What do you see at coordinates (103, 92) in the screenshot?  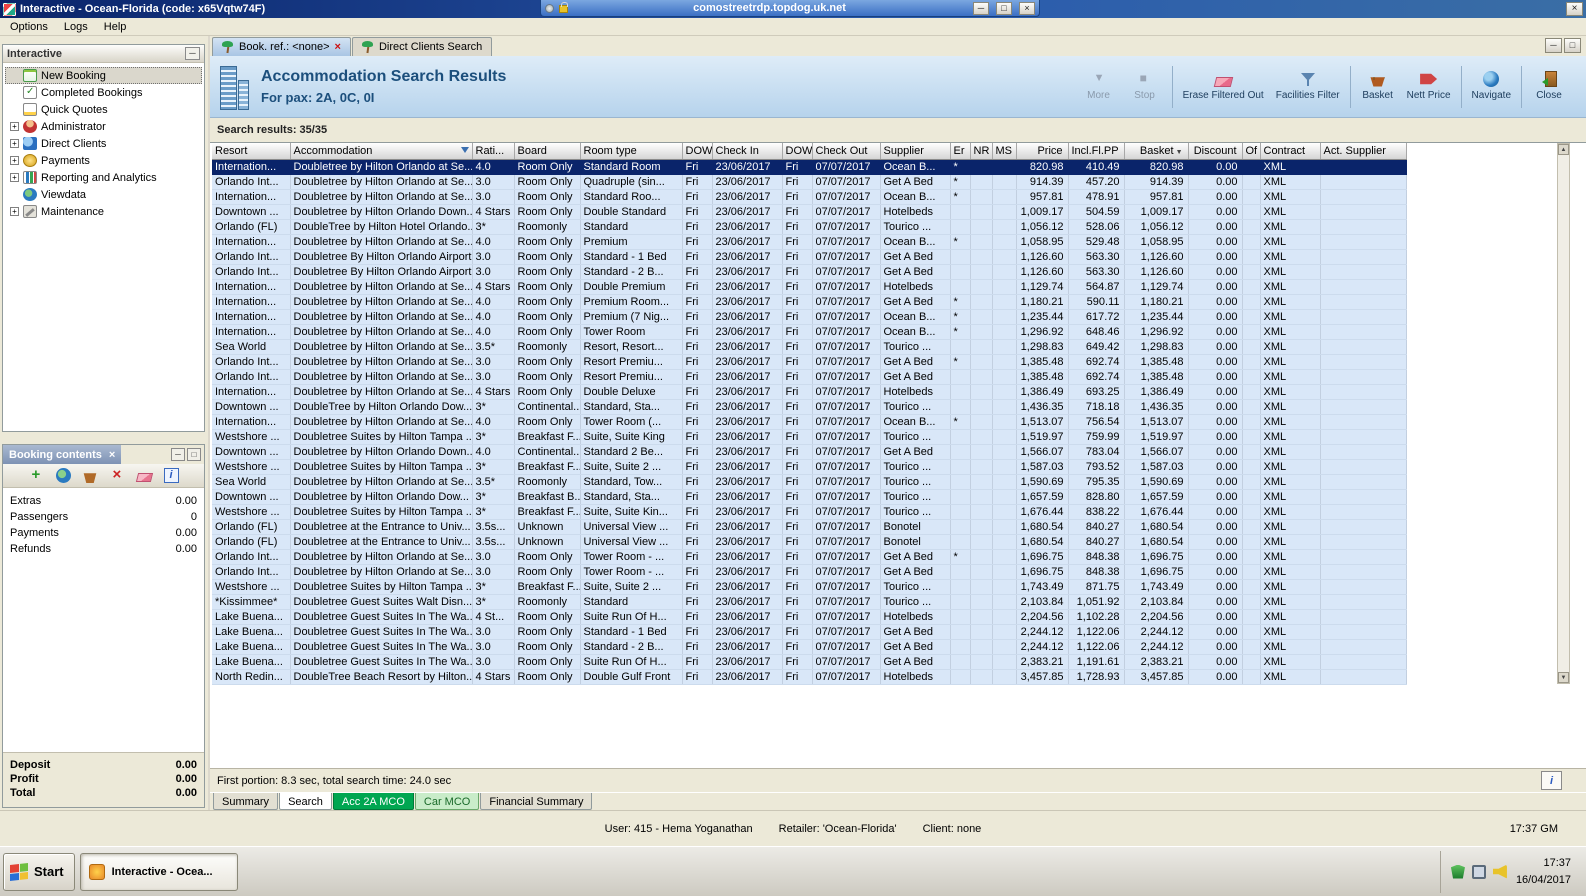 I see `sidebar-item-completed-bookings: +Completed Bookings` at bounding box center [103, 92].